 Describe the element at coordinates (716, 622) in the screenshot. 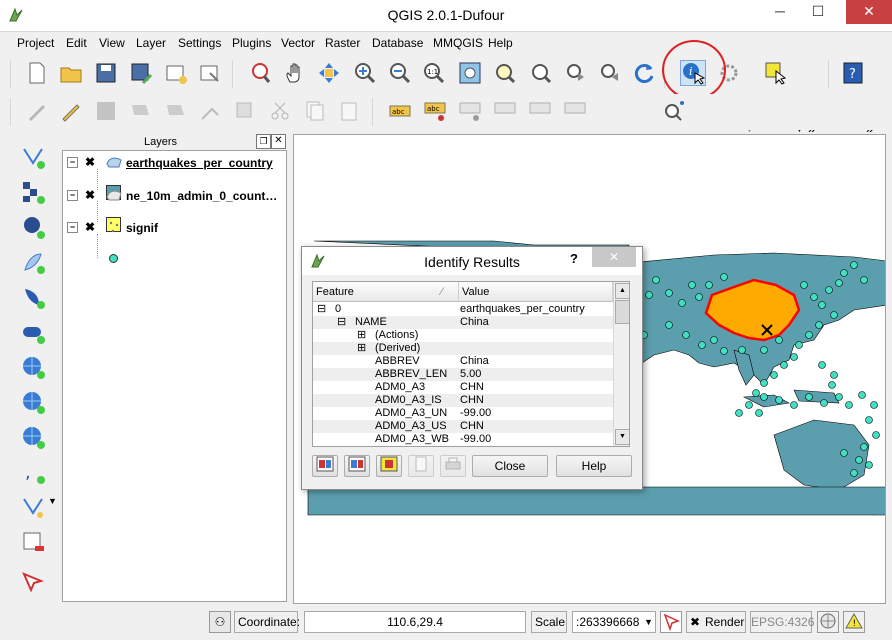

I see `render-checkbox: ✖ Render` at that location.